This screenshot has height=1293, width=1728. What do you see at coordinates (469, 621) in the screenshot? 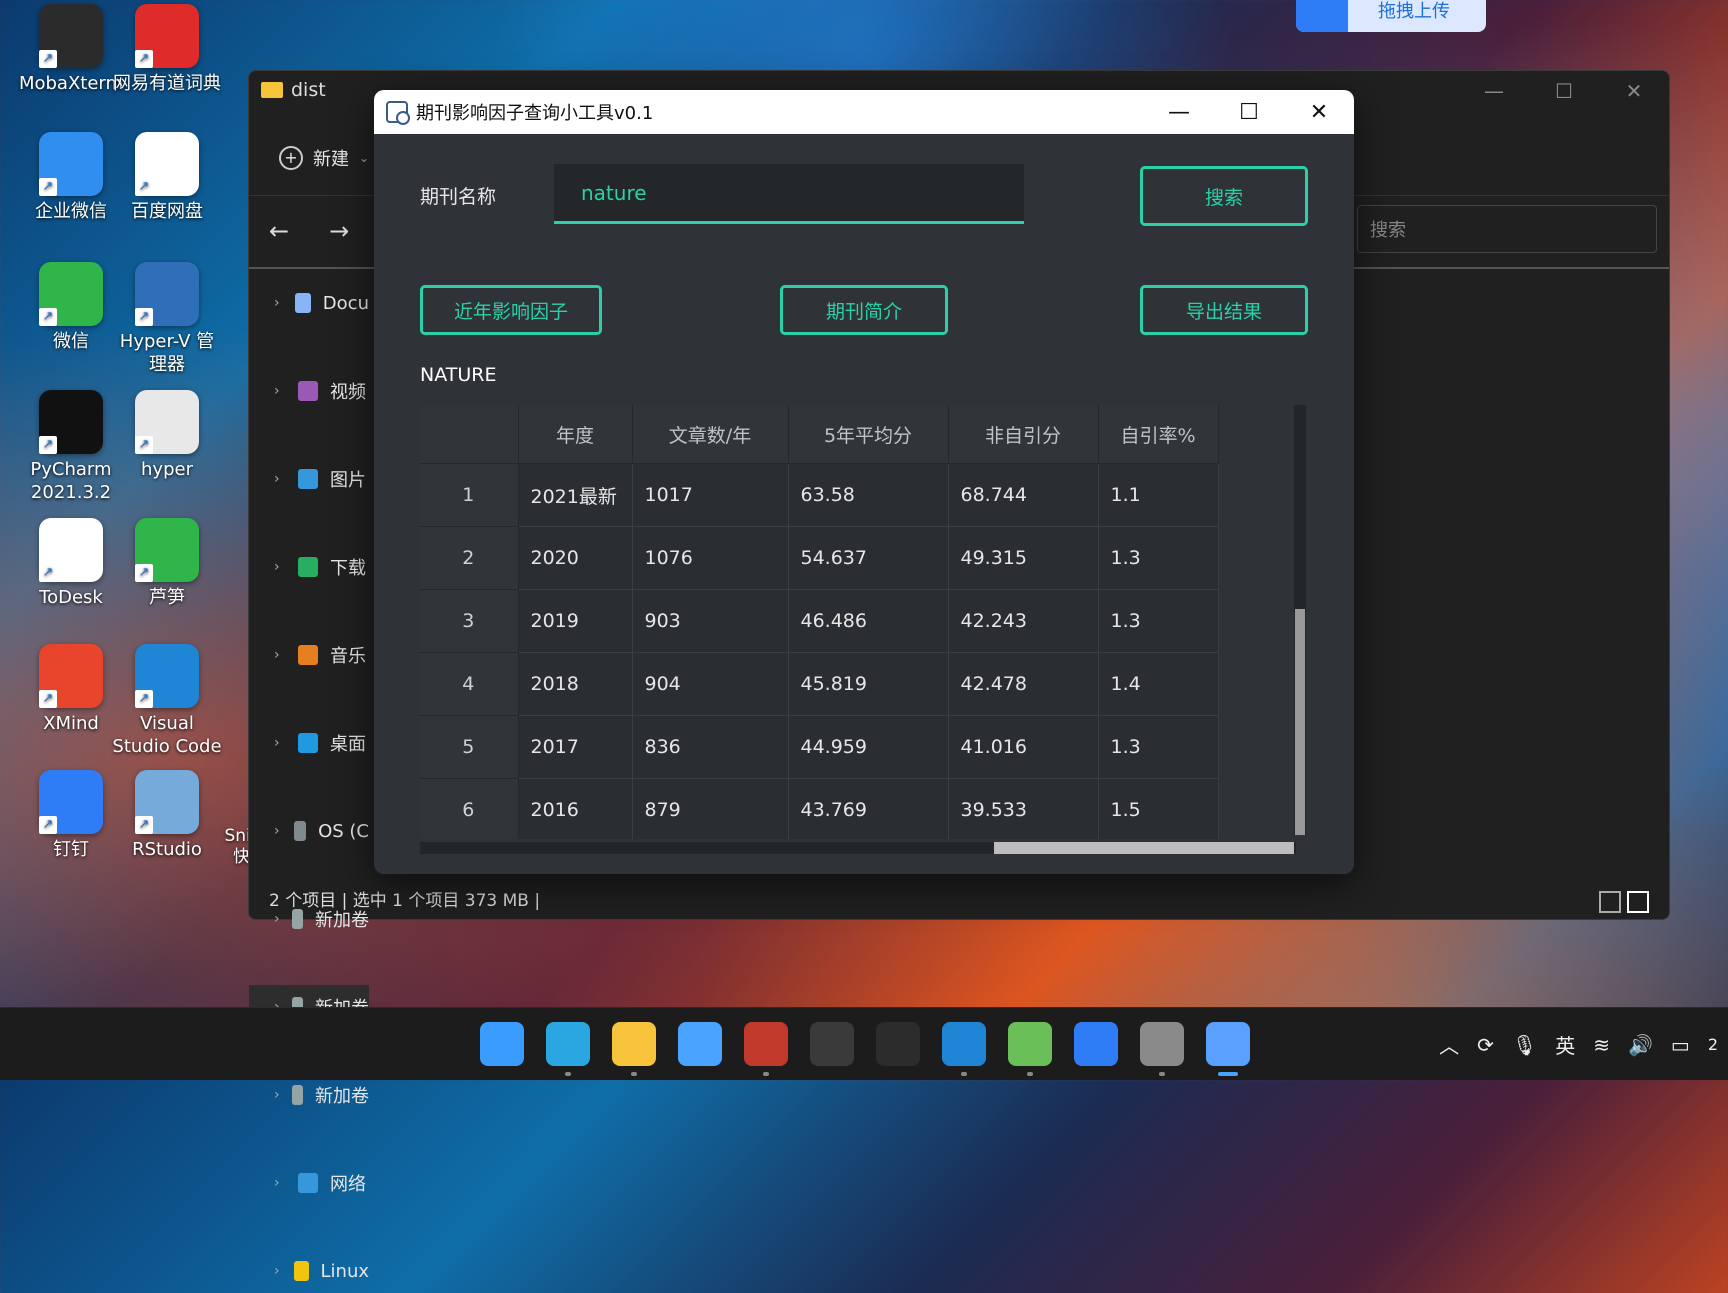
I see `row-number: 3` at bounding box center [469, 621].